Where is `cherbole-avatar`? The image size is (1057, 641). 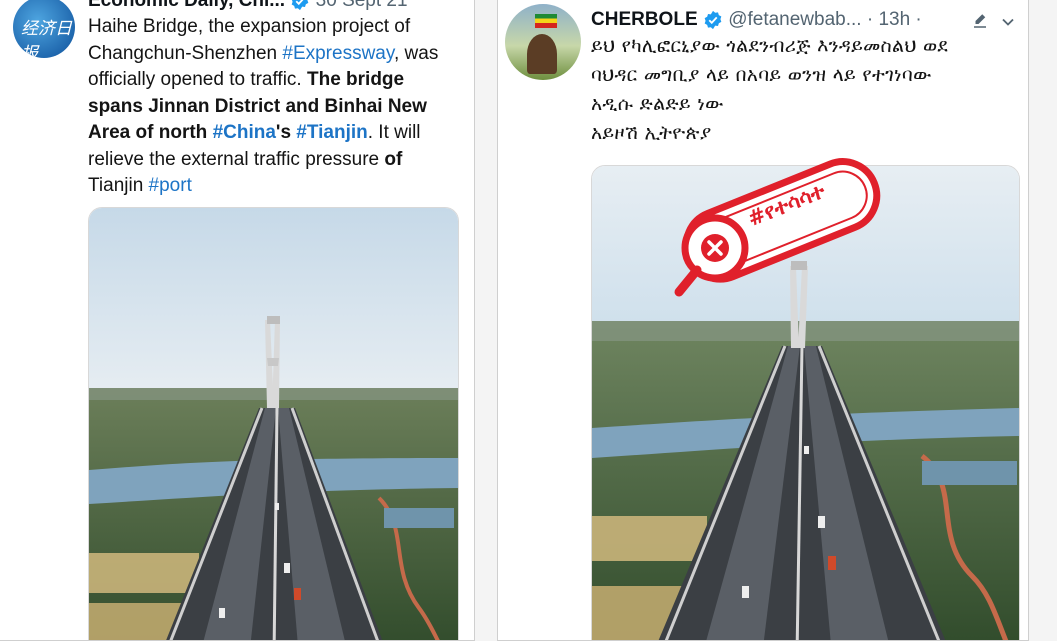
cherbole-avatar is located at coordinates (543, 42).